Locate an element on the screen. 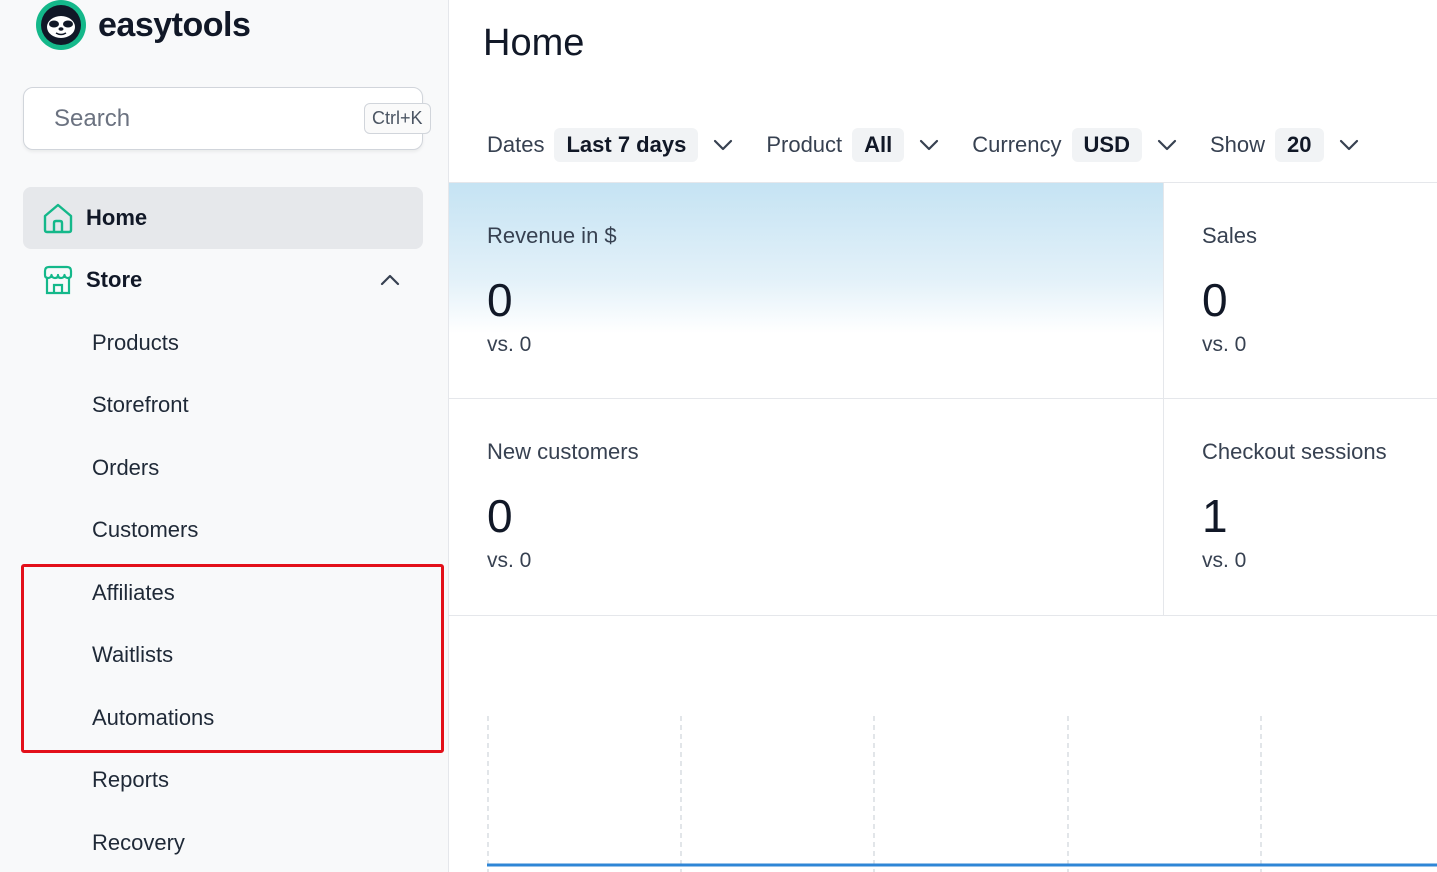 The height and width of the screenshot is (872, 1437). sidebar-subitem-recovery: Recovery is located at coordinates (138, 843).